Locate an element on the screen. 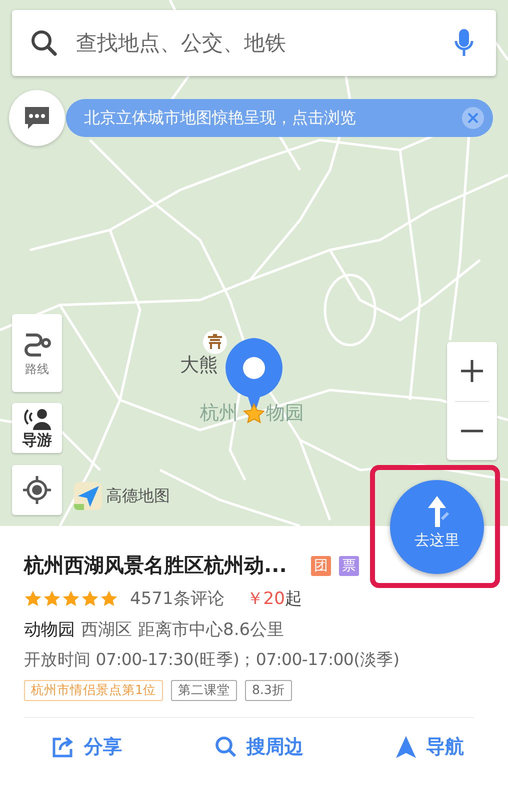 The image size is (508, 800). badge: 票 is located at coordinates (348, 566).